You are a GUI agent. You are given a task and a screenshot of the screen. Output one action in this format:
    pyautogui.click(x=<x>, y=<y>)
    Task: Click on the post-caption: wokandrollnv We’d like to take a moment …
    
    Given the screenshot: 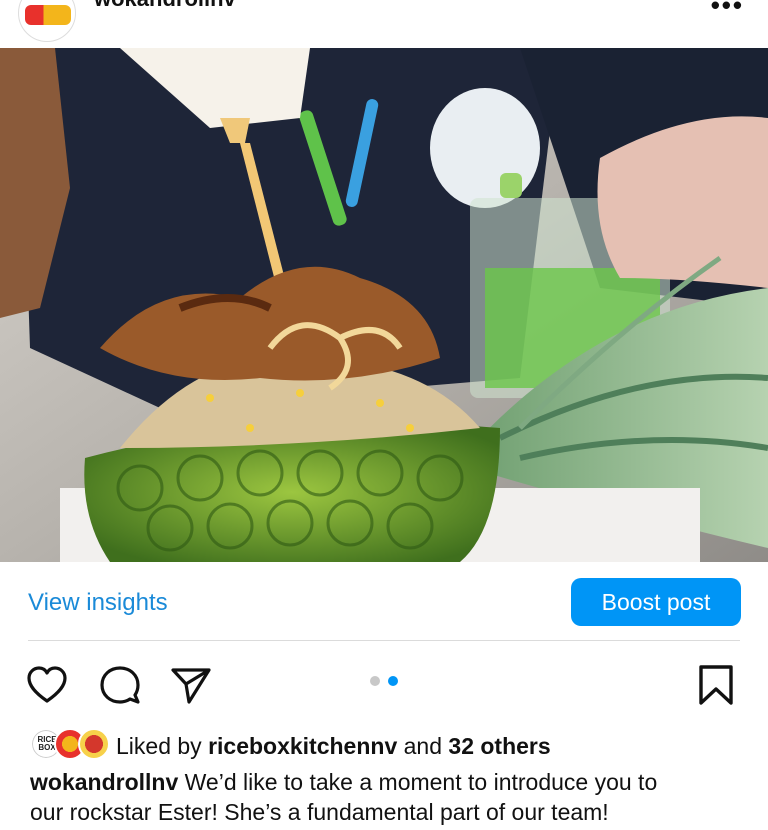 What is the action you would take?
    pyautogui.click(x=390, y=797)
    